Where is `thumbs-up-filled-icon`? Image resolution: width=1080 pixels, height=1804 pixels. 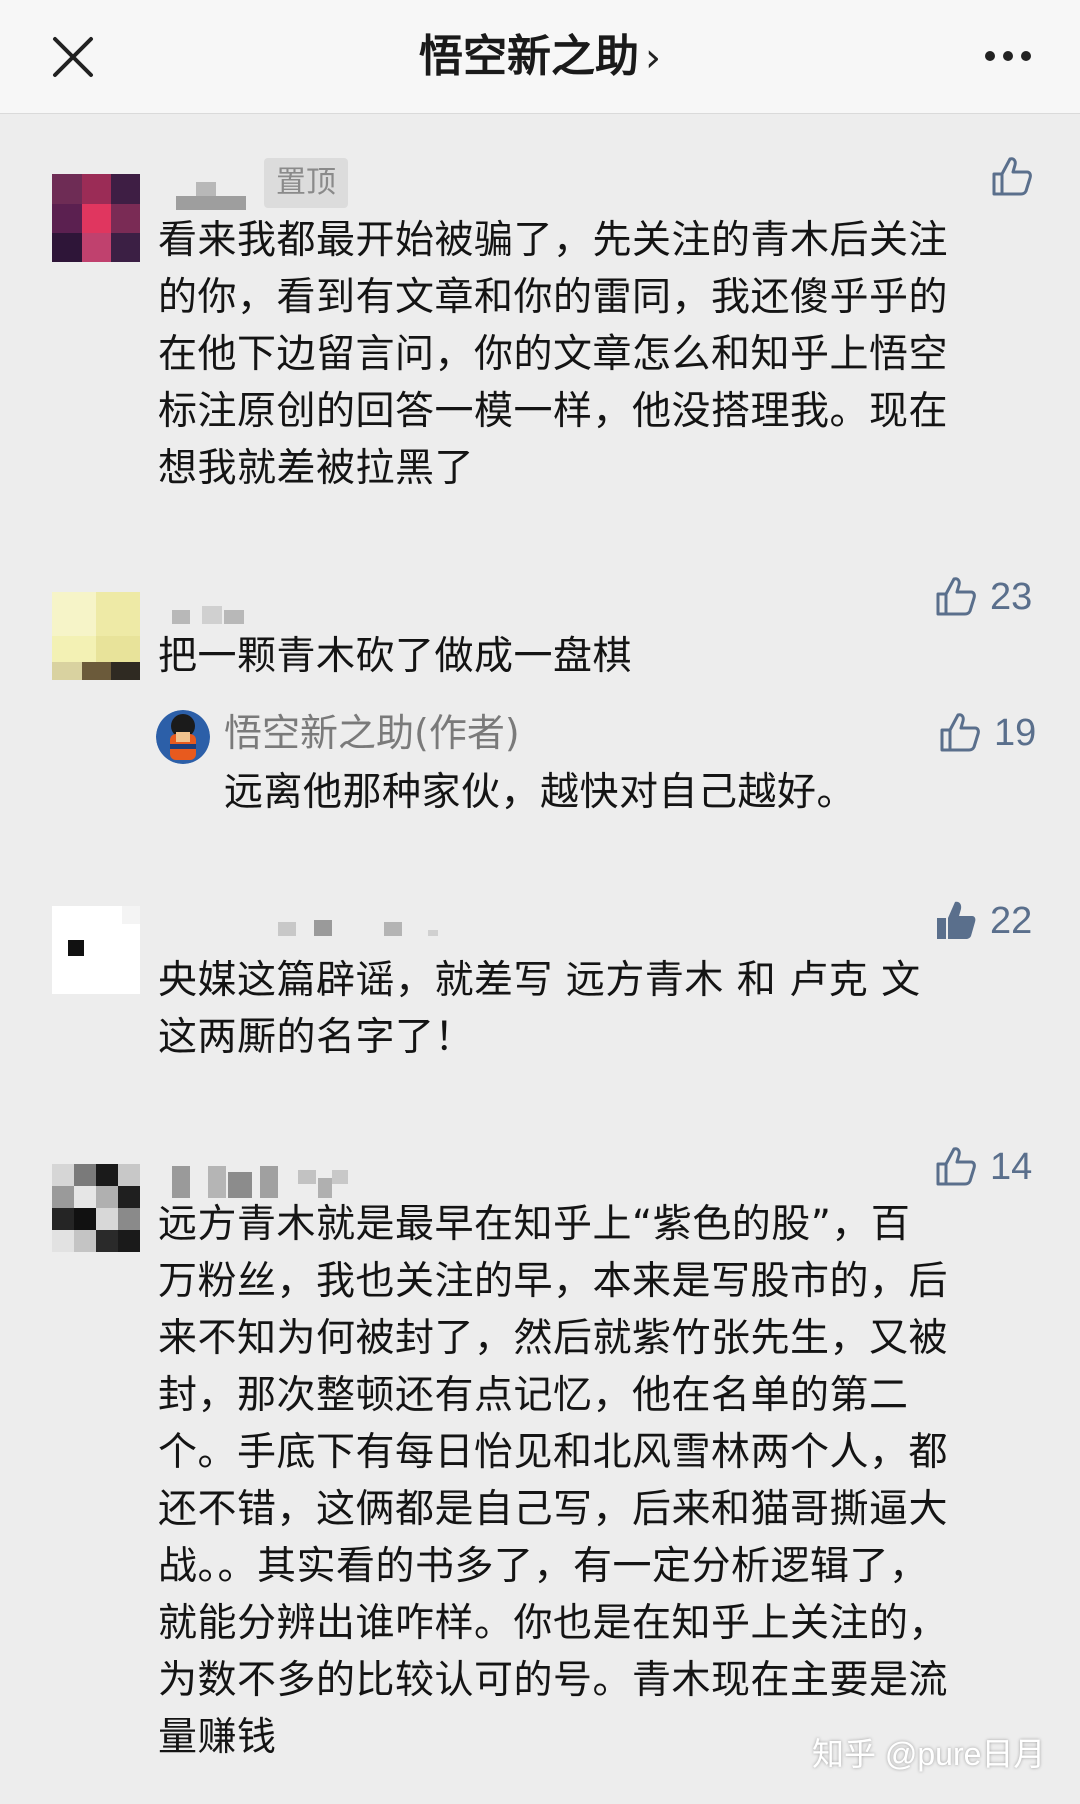 thumbs-up-filled-icon is located at coordinates (956, 920).